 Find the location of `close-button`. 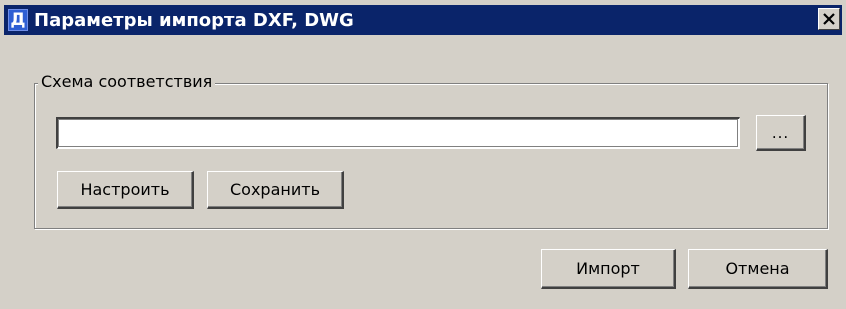

close-button is located at coordinates (829, 19).